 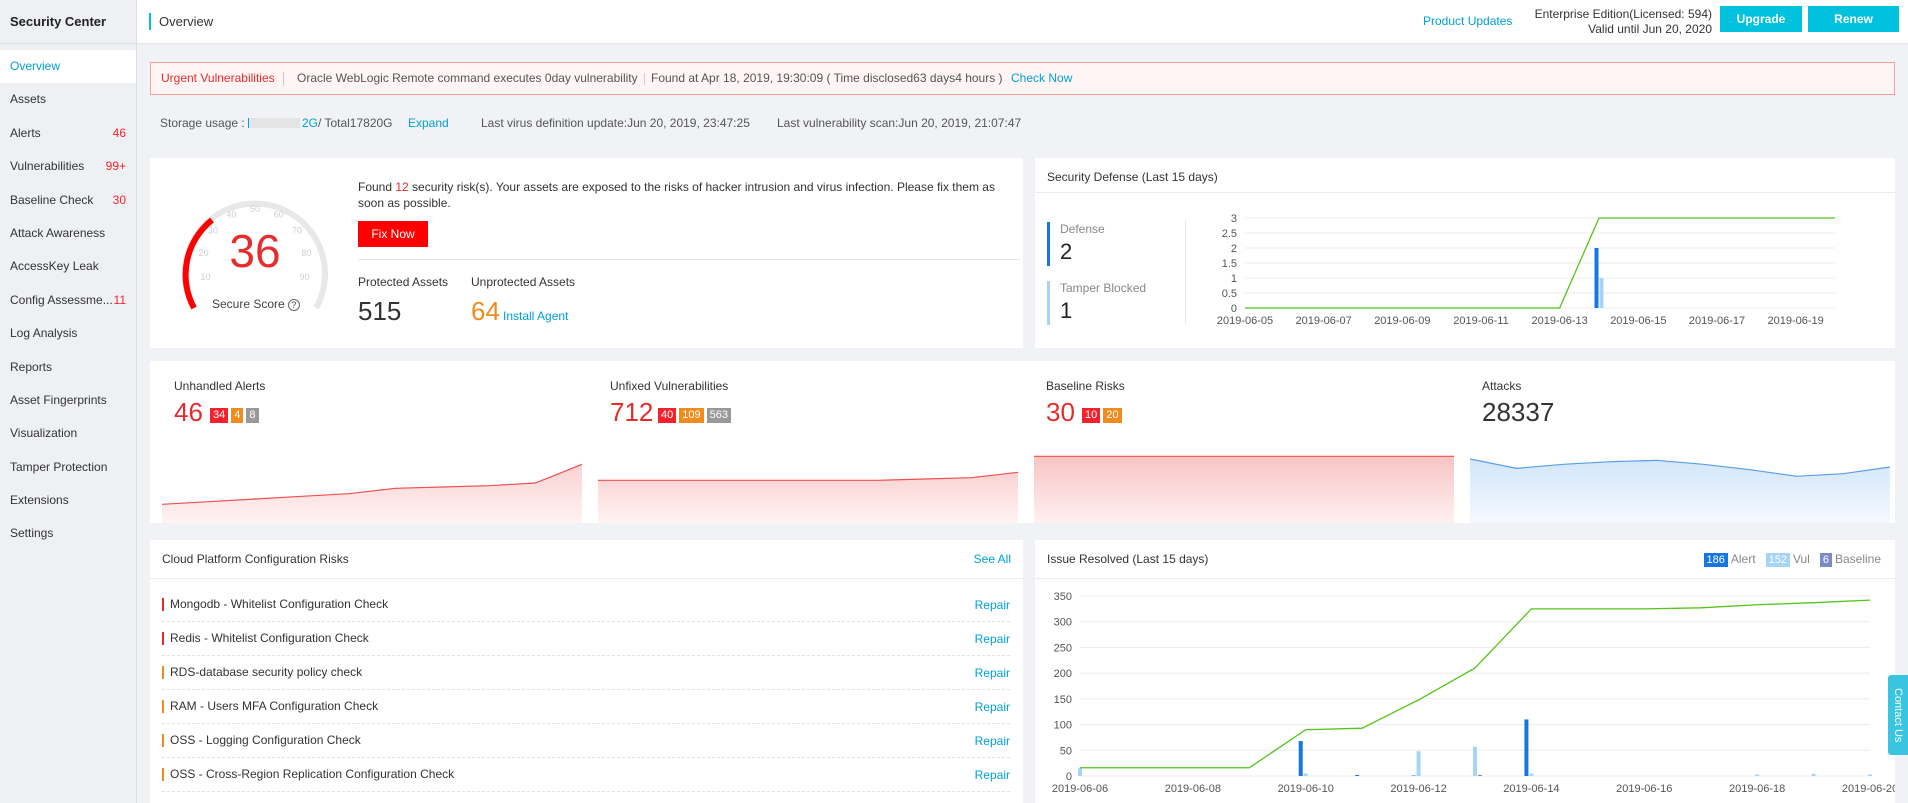 I want to click on unhandled-alerts-card: Unhandled Alerts 46 34 4 8, so click(x=368, y=442).